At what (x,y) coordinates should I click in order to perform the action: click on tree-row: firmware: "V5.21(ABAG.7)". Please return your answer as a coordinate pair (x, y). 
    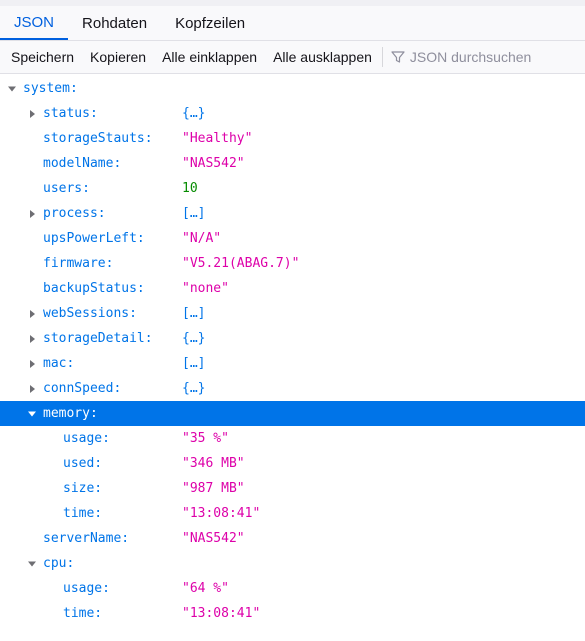
    Looking at the image, I should click on (292, 263).